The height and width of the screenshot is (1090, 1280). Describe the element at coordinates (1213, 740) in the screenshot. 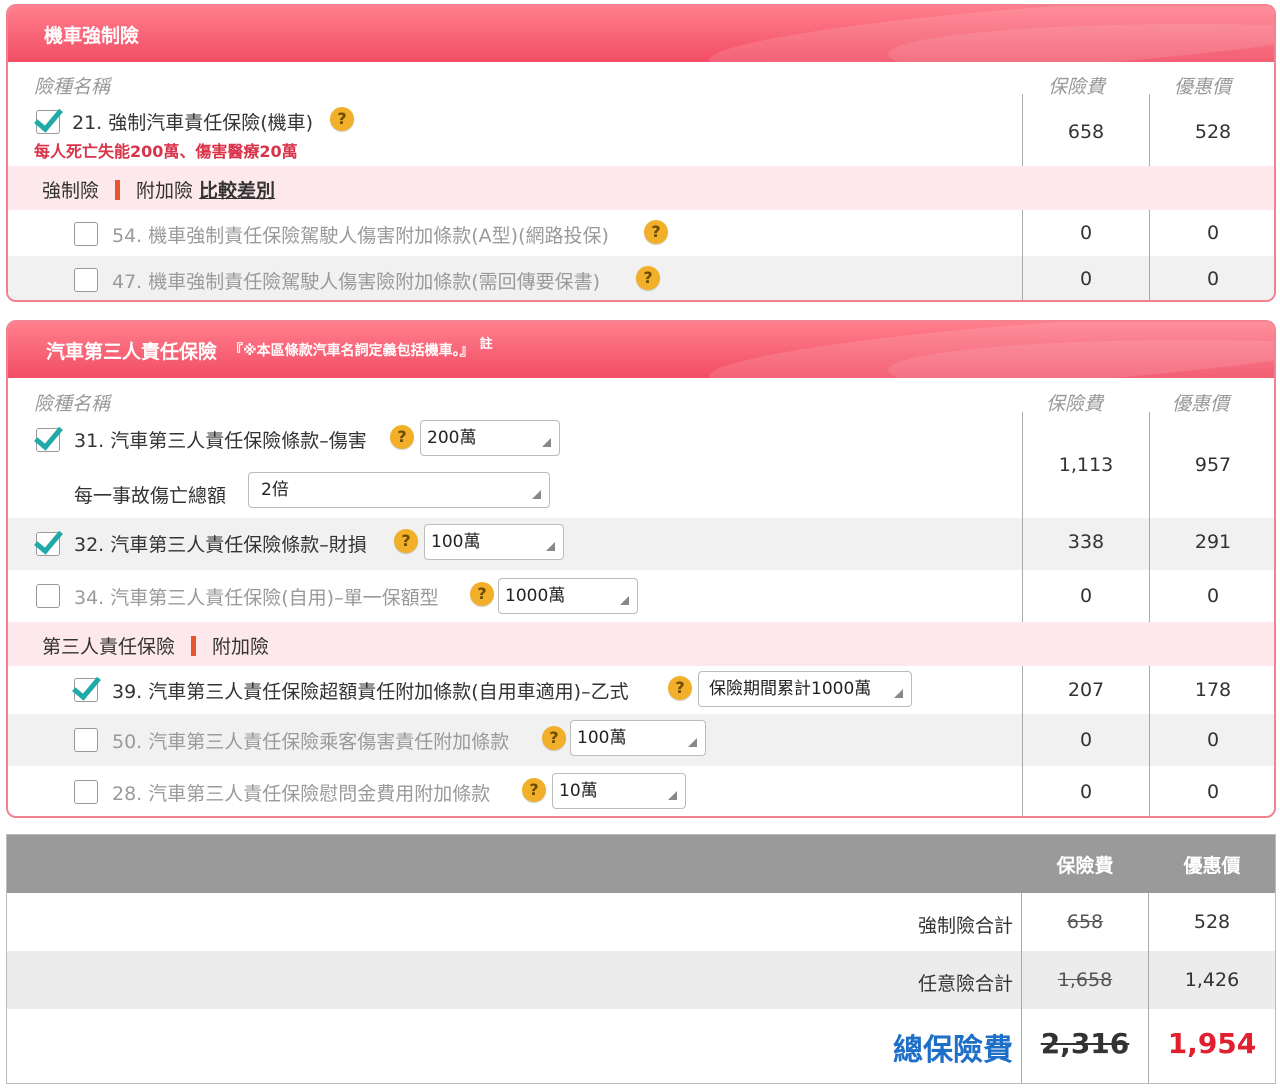

I see `item-50-discount: 0` at that location.